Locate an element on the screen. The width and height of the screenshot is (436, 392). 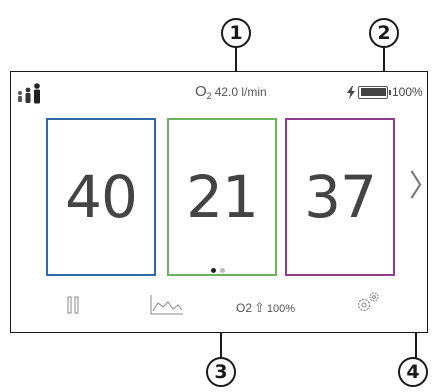
callout-number: 2 is located at coordinates (384, 33).